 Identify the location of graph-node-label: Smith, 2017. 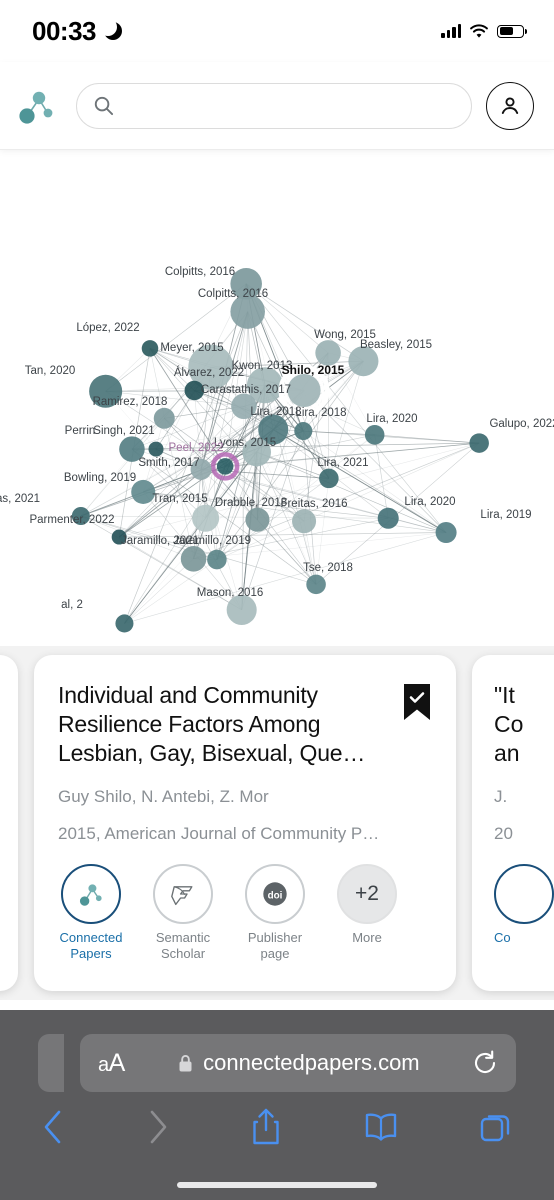
(169, 462).